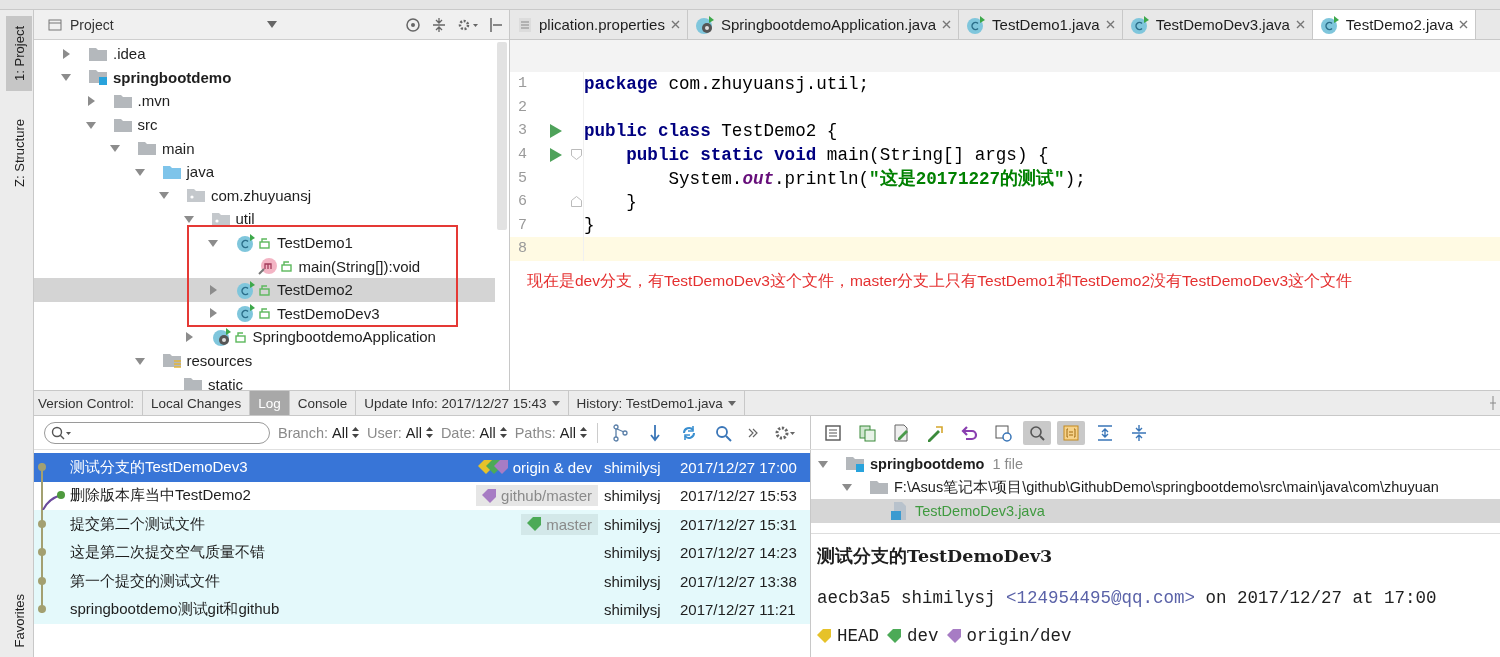  I want to click on show-details-toggle, so click(1071, 432).